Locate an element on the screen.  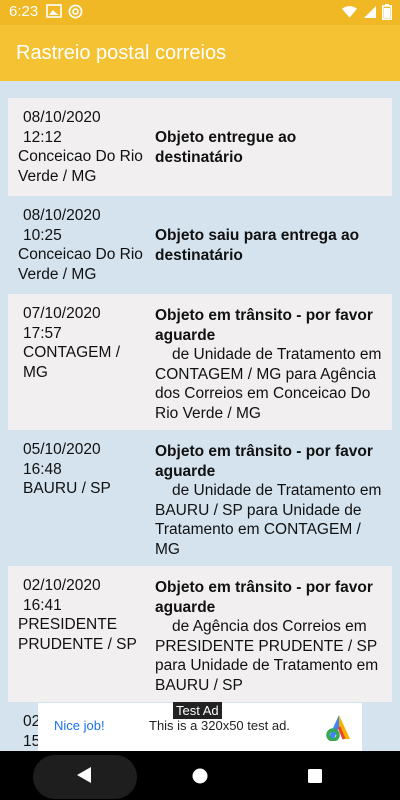
ad-tag: Test Ad is located at coordinates (197, 710).